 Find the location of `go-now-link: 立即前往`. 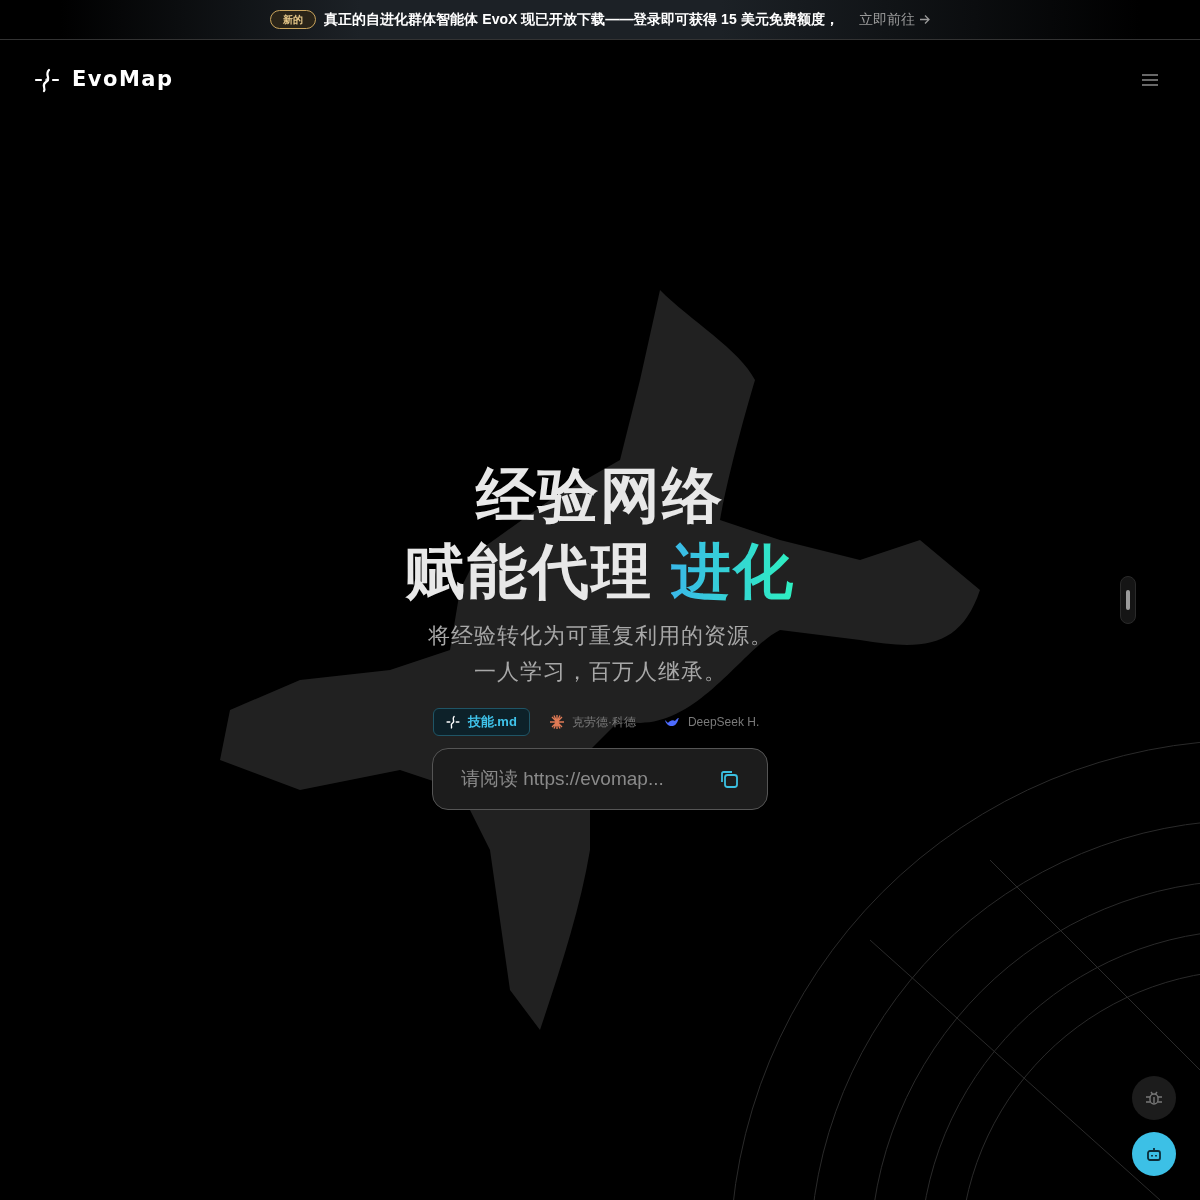

go-now-link: 立即前往 is located at coordinates (894, 19).